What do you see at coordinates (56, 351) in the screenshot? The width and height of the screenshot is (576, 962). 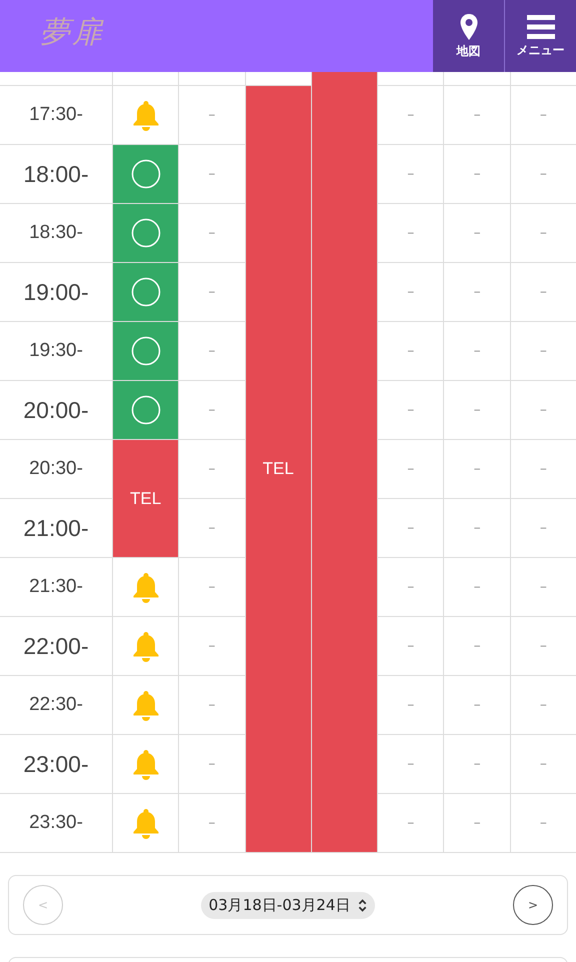 I see `time-label: 19:30-` at bounding box center [56, 351].